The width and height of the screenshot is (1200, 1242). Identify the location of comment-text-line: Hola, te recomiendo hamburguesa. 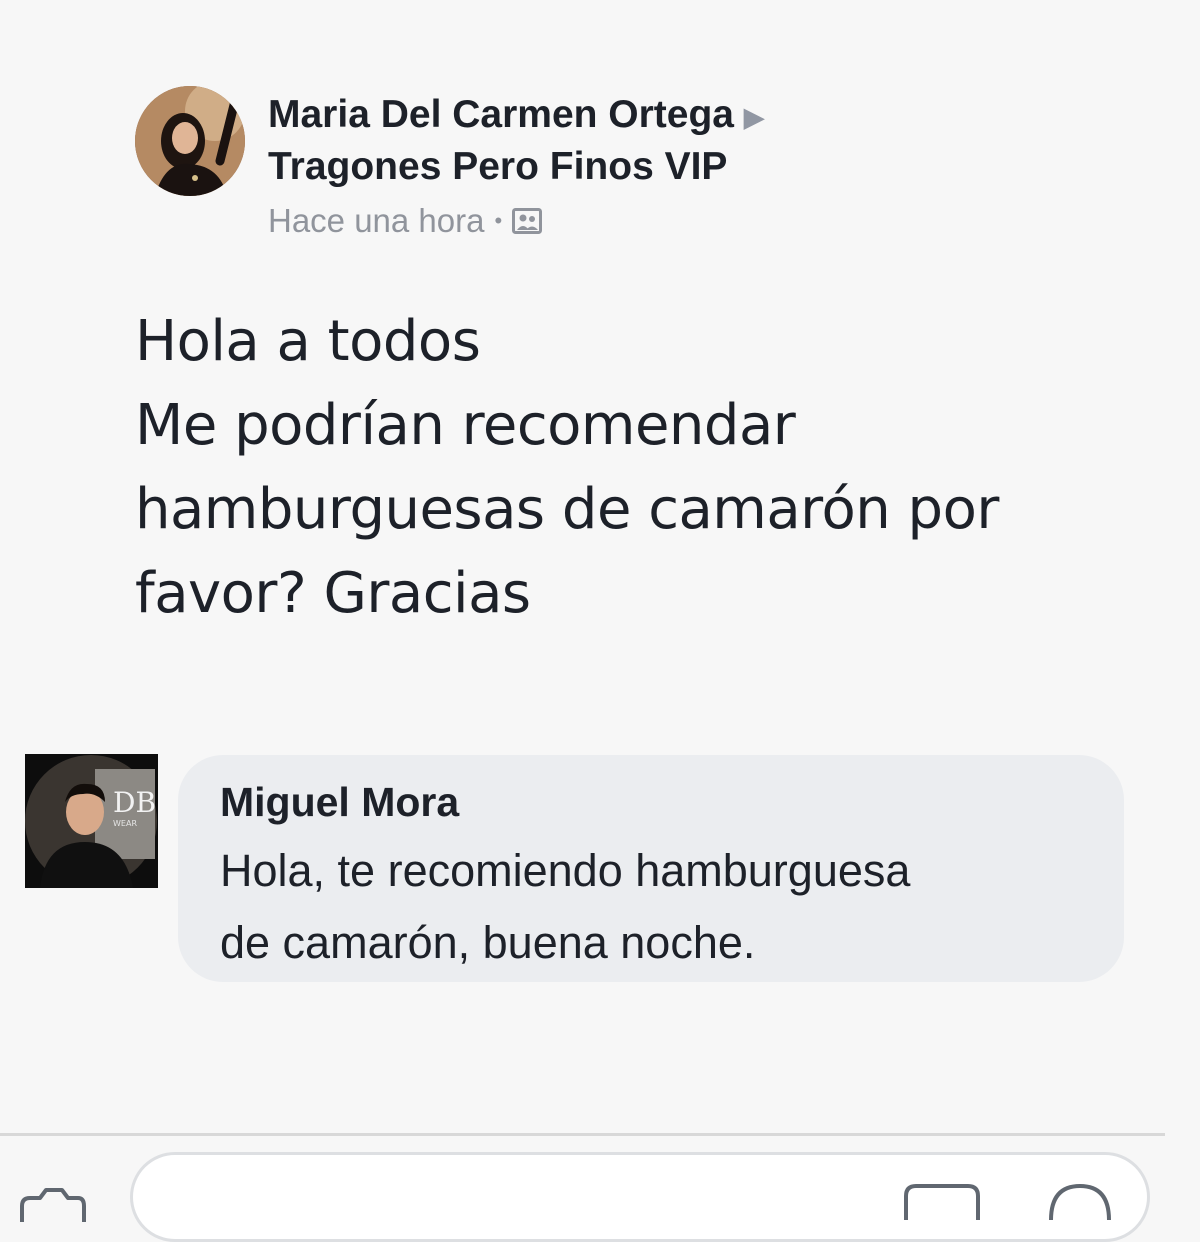
(565, 870).